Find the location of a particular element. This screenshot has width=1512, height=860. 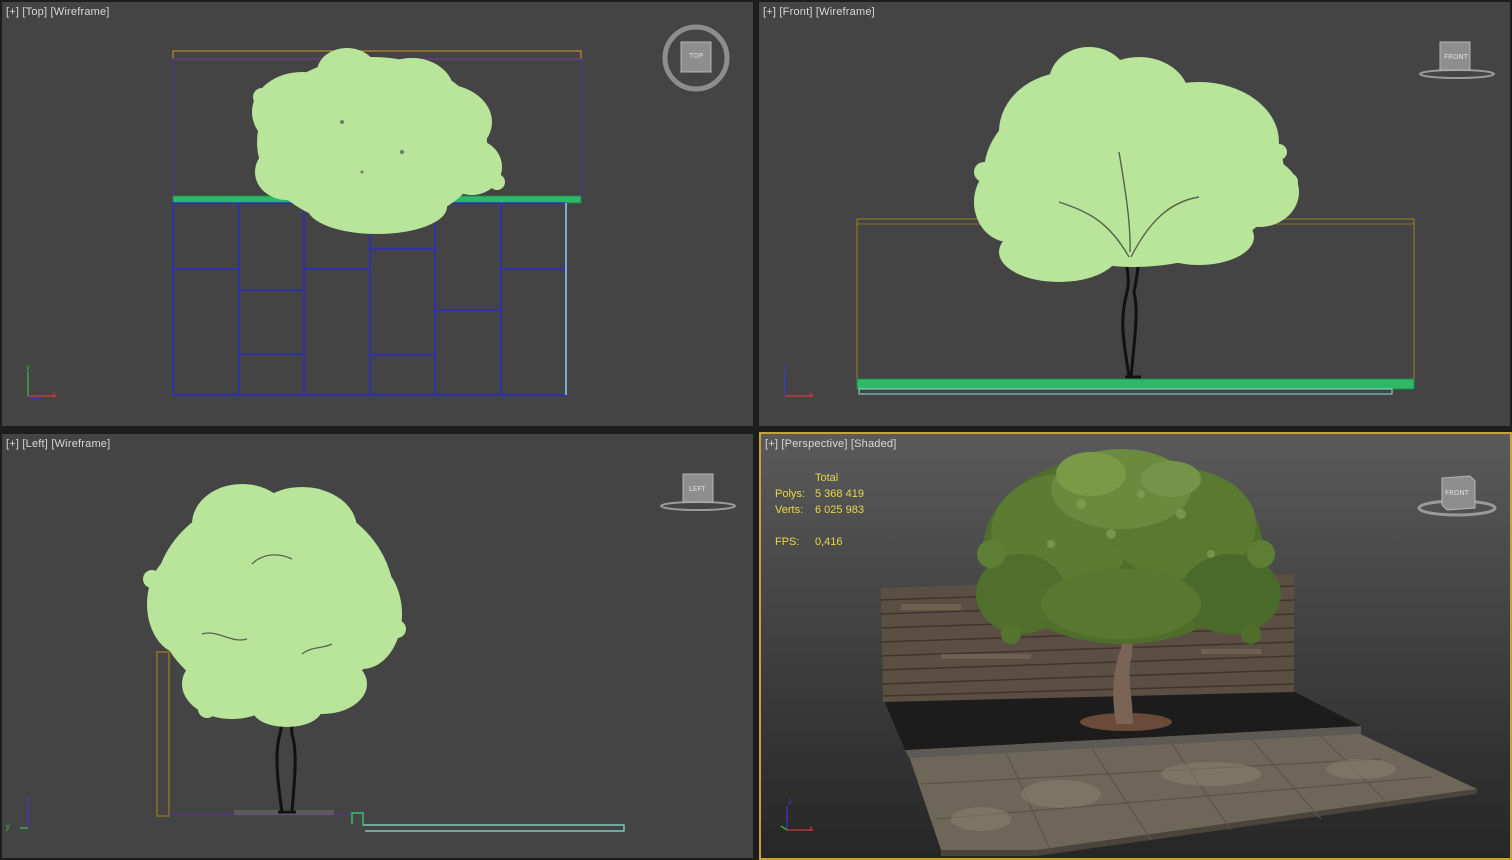

viewcube-left is located at coordinates (698, 493).